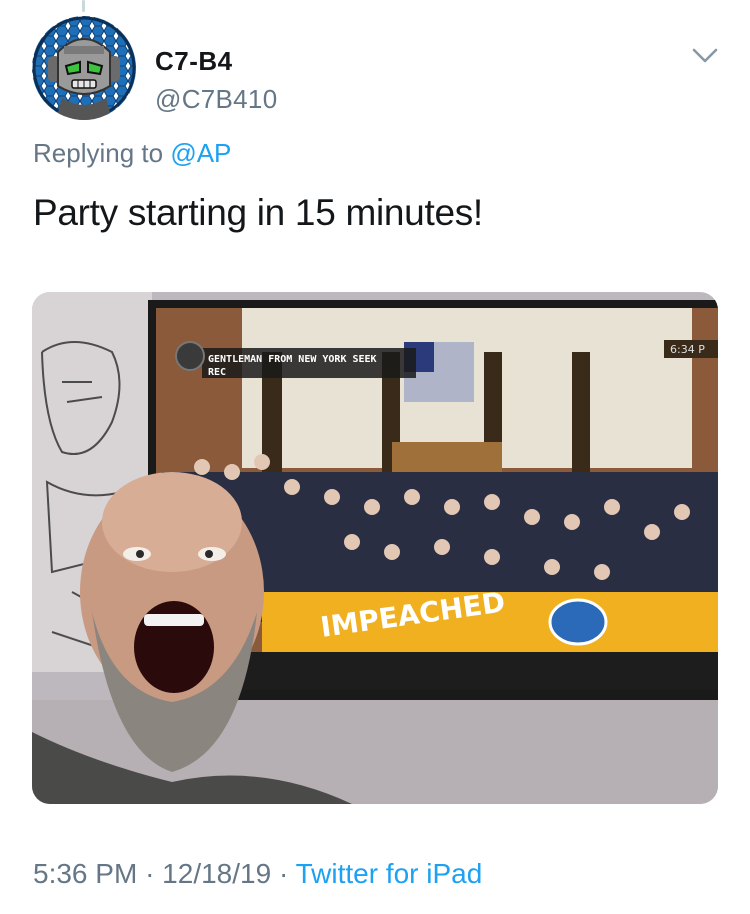 Image resolution: width=750 pixels, height=914 pixels. I want to click on robot-helmet-avatar-icon, so click(84, 68).